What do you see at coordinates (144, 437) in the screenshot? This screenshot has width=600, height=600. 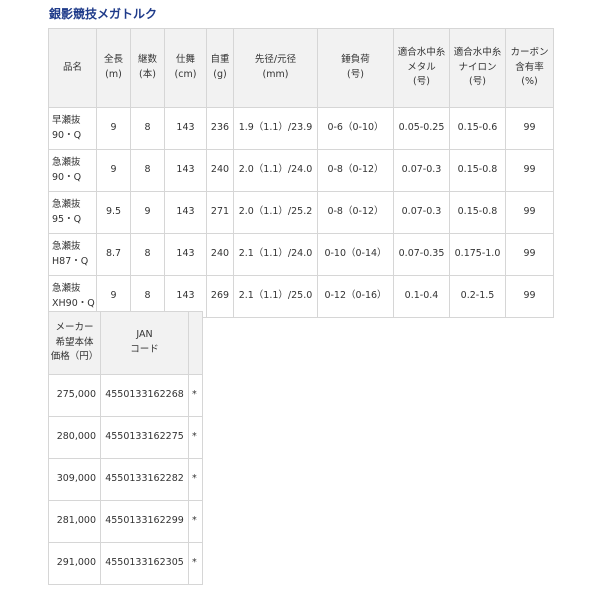 I see `jan-code-cell: 4550133162275` at bounding box center [144, 437].